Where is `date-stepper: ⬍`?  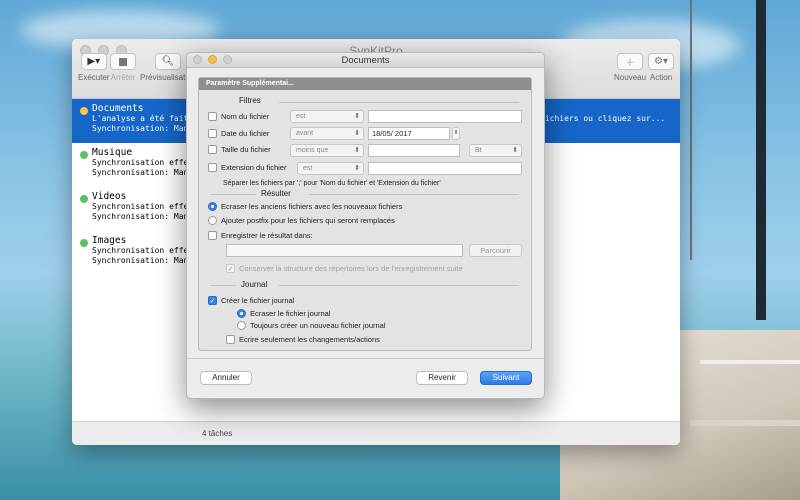 date-stepper: ⬍ is located at coordinates (456, 133).